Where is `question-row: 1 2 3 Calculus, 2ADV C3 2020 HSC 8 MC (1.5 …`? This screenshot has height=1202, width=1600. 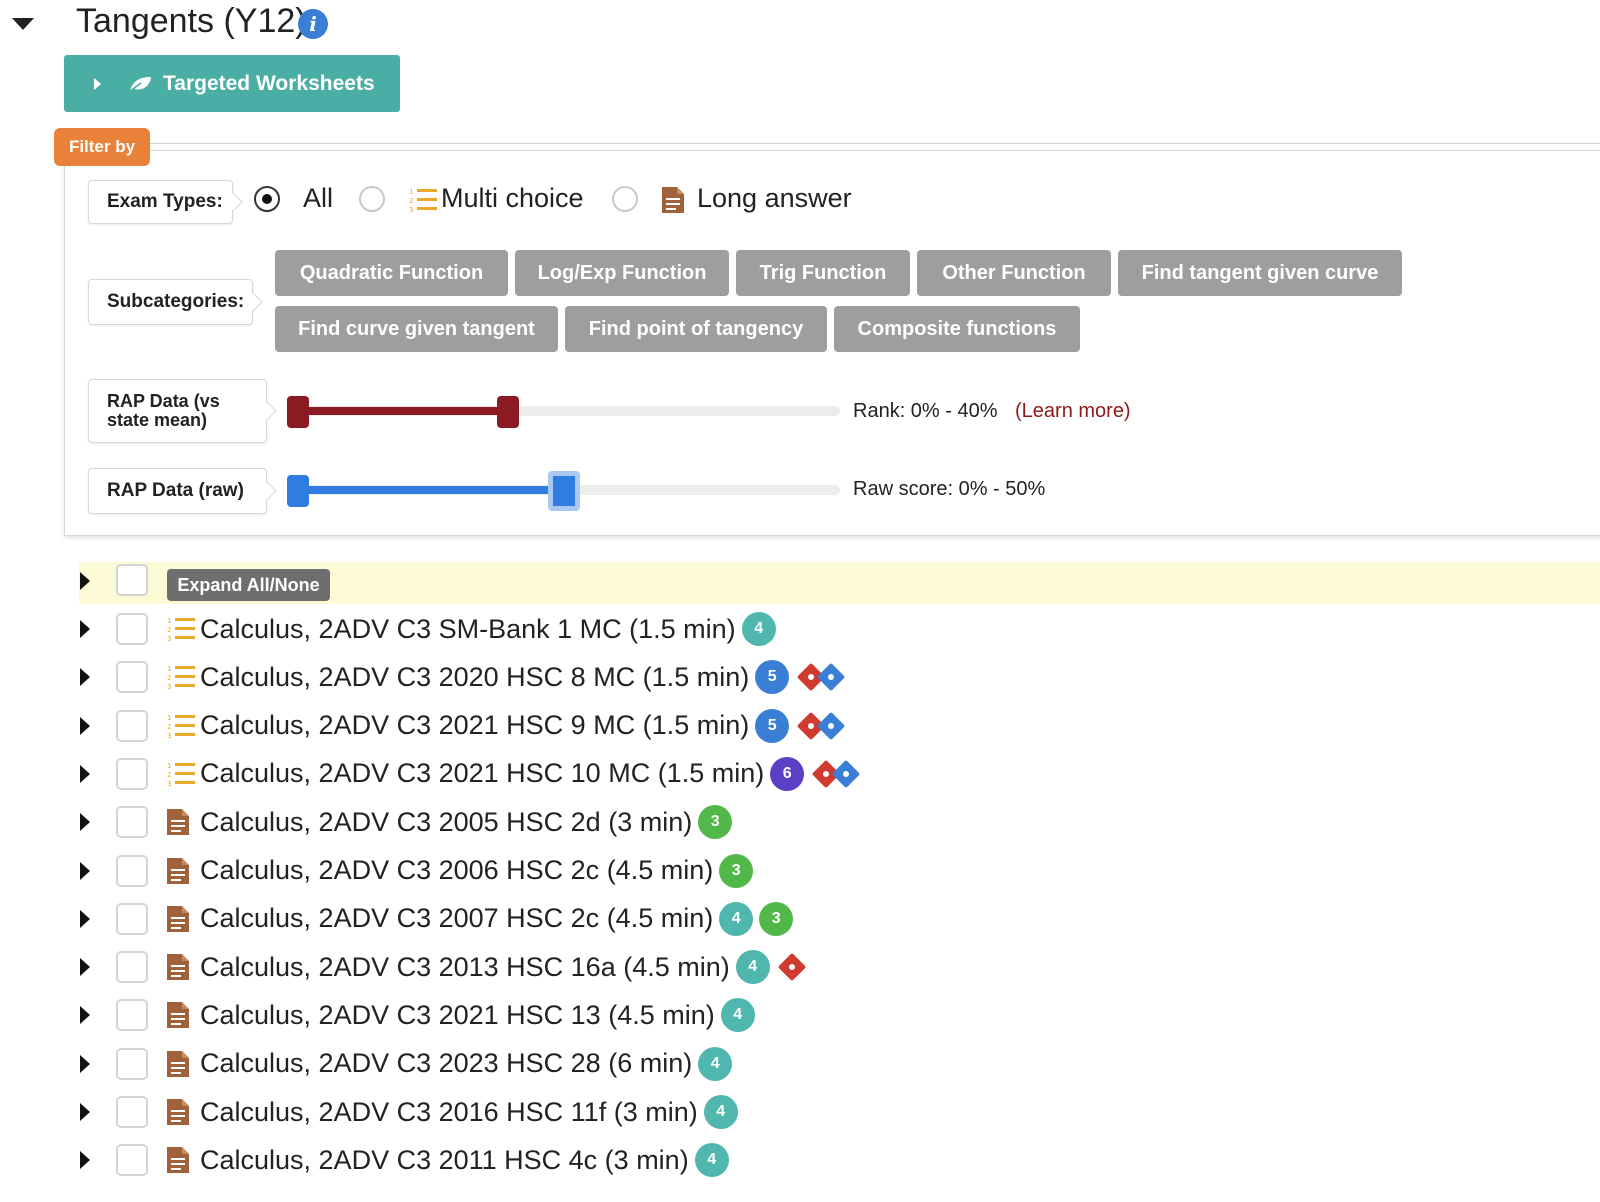
question-row: 1 2 3 Calculus, 2ADV C3 2020 HSC 8 MC (1.5 … is located at coordinates (506, 677).